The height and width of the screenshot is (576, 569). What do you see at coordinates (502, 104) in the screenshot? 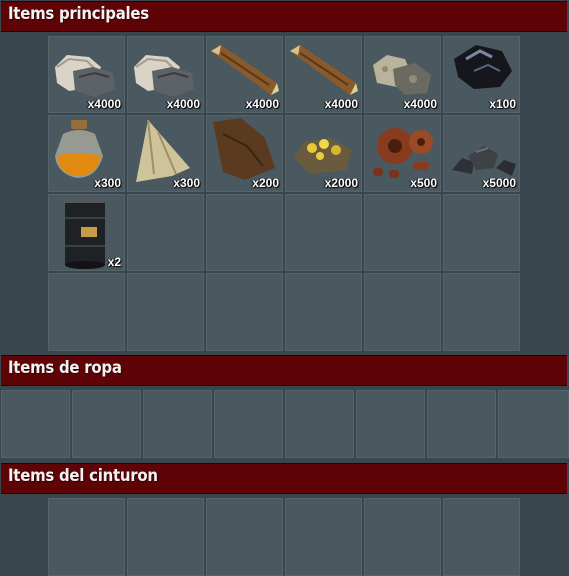
I see `item-quantity: x100` at bounding box center [502, 104].